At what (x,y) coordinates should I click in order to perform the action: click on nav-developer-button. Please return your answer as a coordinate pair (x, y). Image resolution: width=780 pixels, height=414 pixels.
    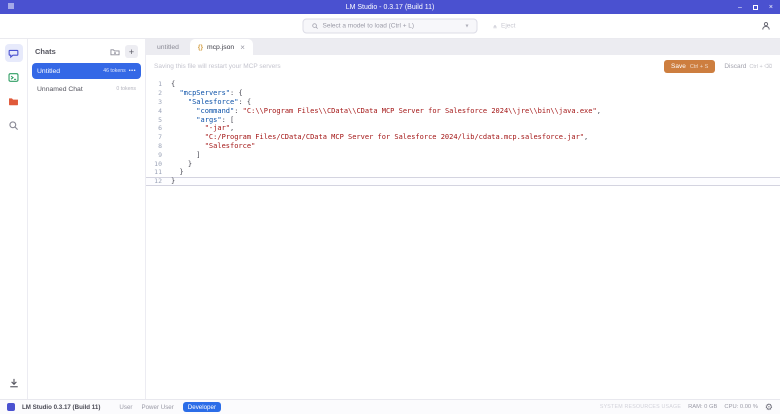
    Looking at the image, I should click on (14, 77).